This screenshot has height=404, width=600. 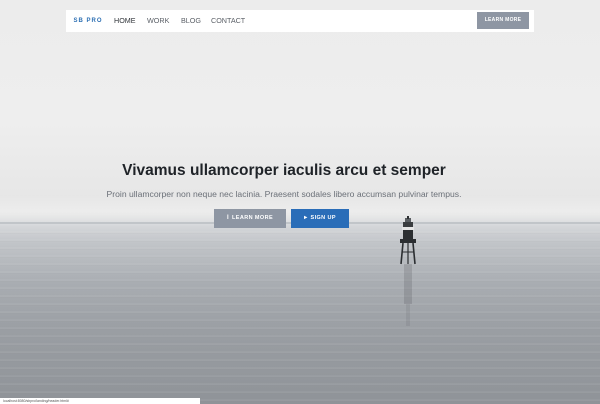 I want to click on megaphone-icon: ▸, so click(x=306, y=218).